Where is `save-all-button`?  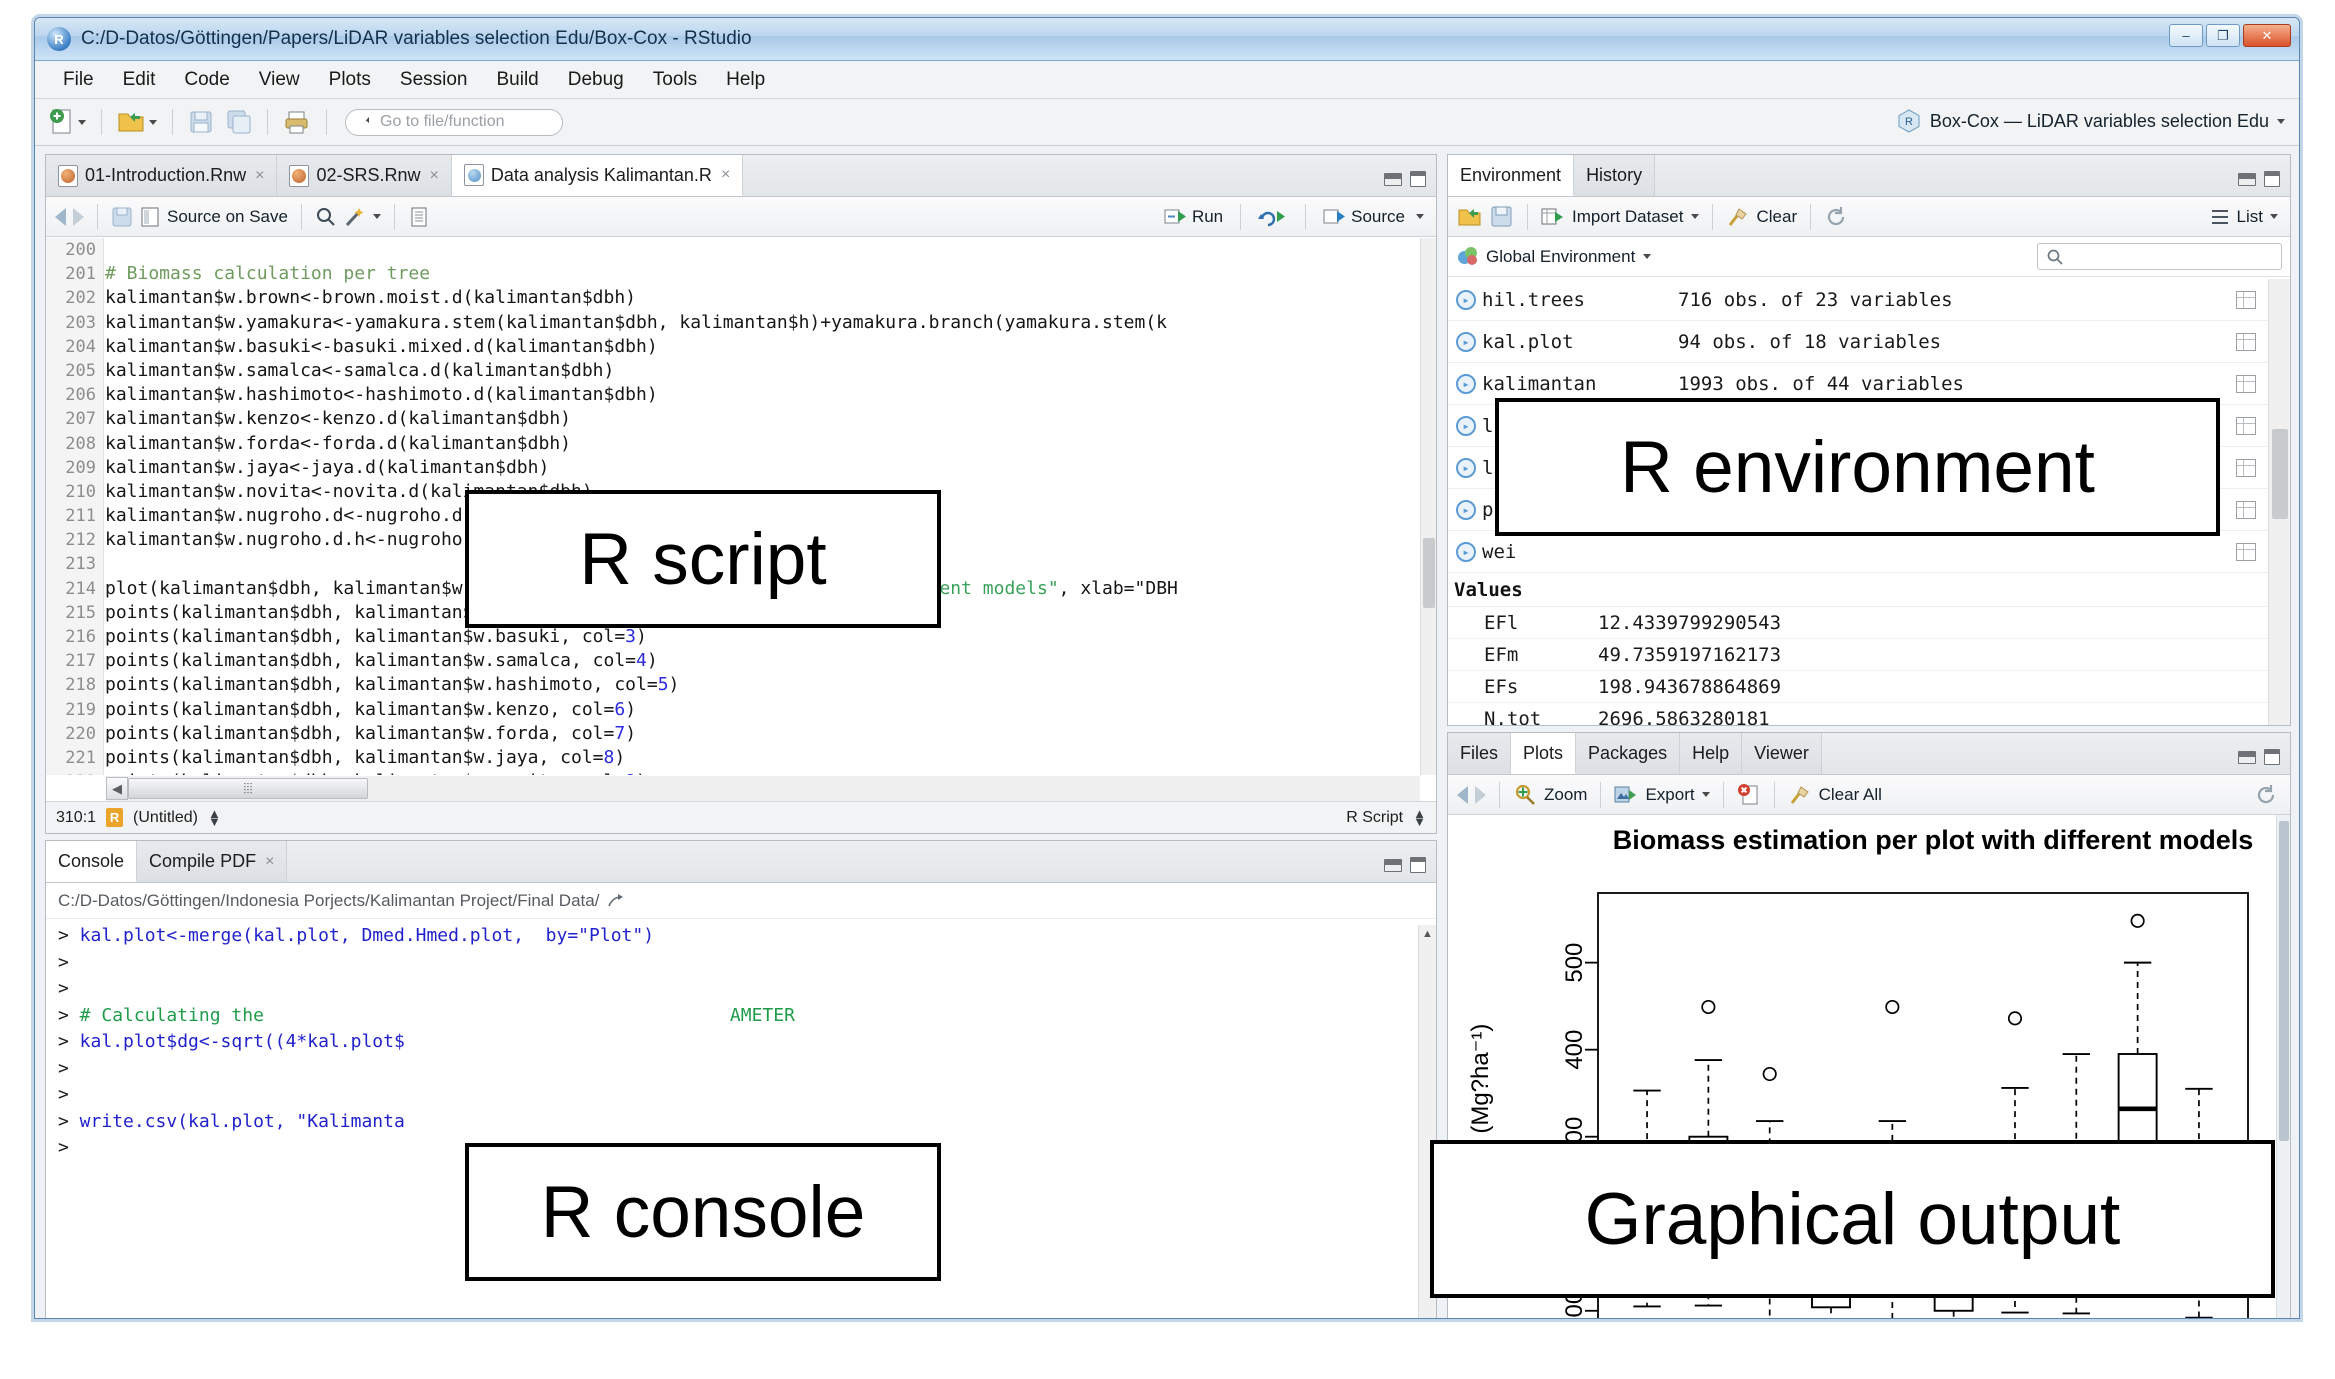
save-all-button is located at coordinates (239, 122).